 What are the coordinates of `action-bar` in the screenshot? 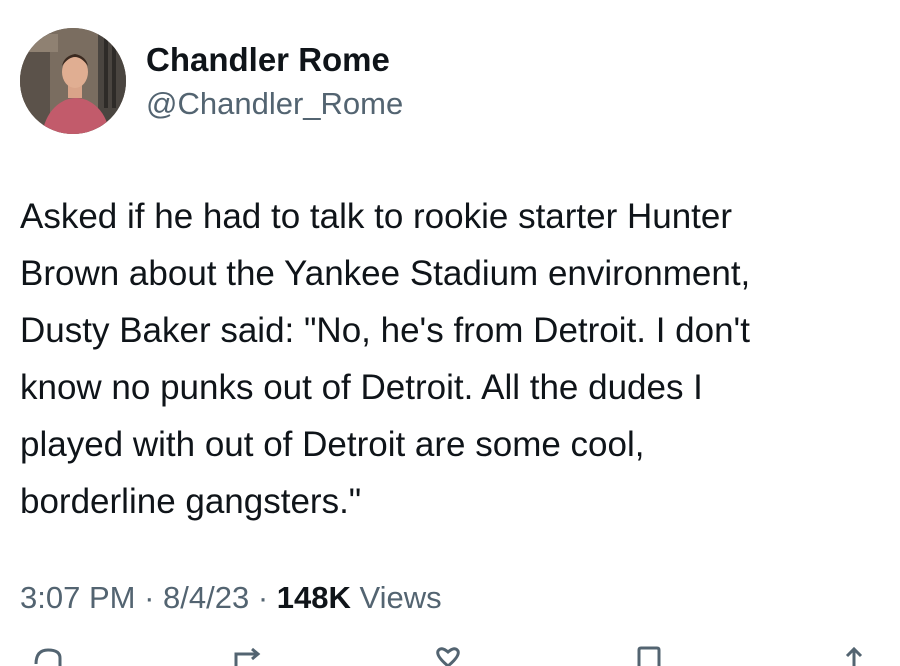 It's located at (450, 656).